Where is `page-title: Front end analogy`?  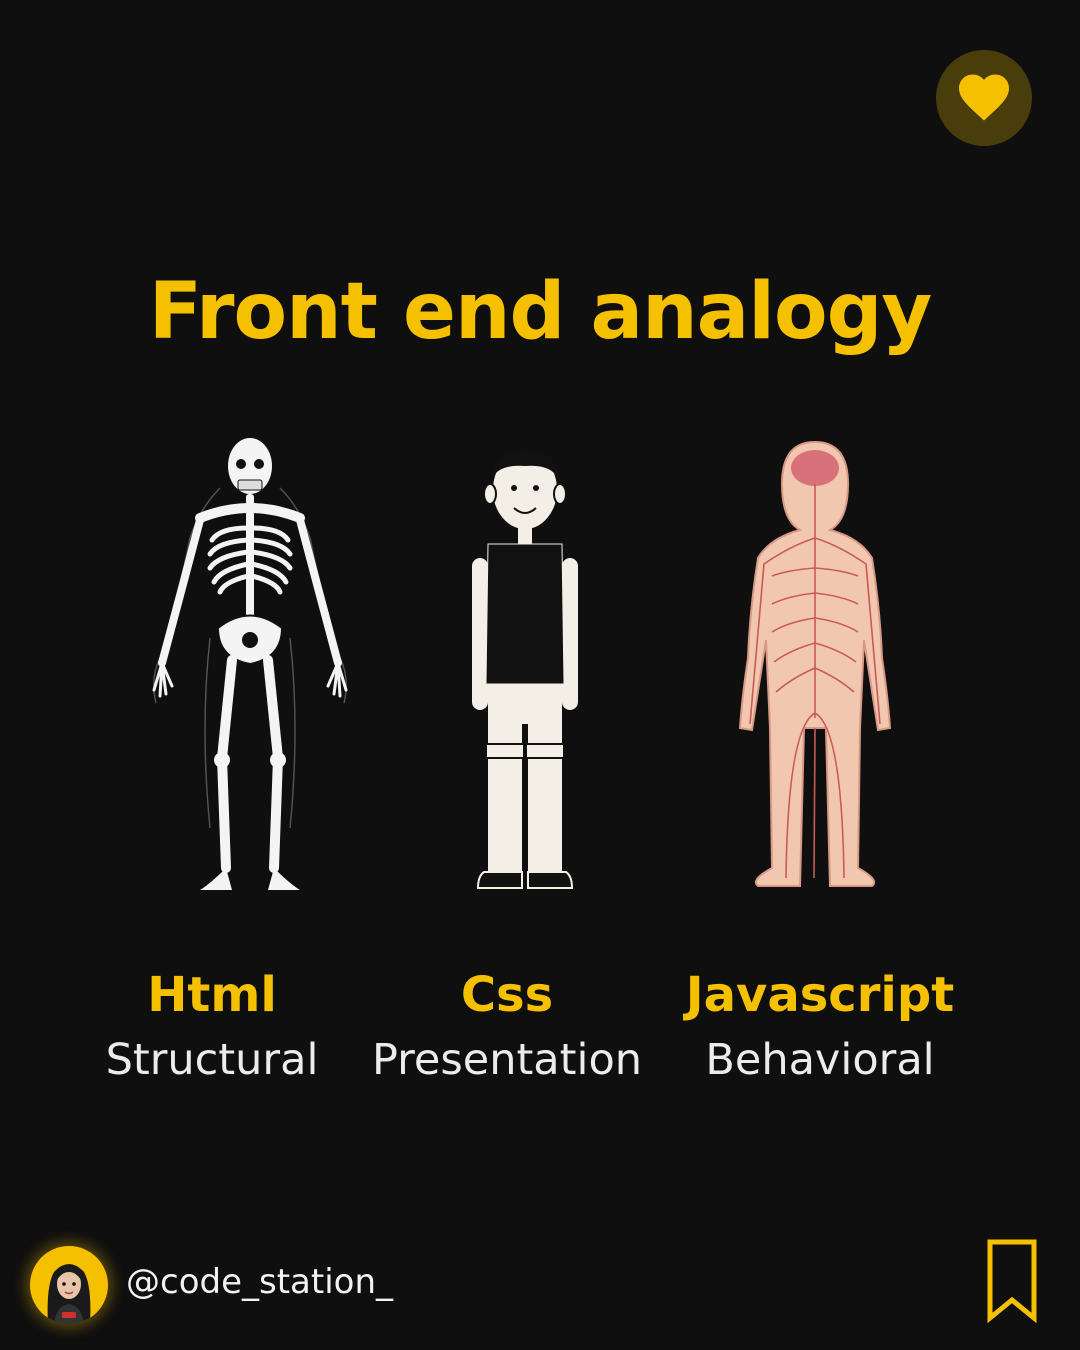 page-title: Front end analogy is located at coordinates (540, 312).